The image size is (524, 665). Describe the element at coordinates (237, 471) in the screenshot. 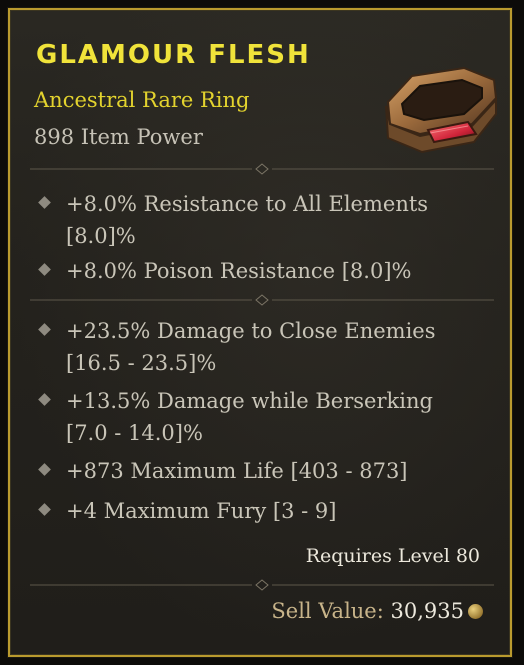

I see `affix-maximum-life: +873 Maximum Life [403 - 873]` at that location.